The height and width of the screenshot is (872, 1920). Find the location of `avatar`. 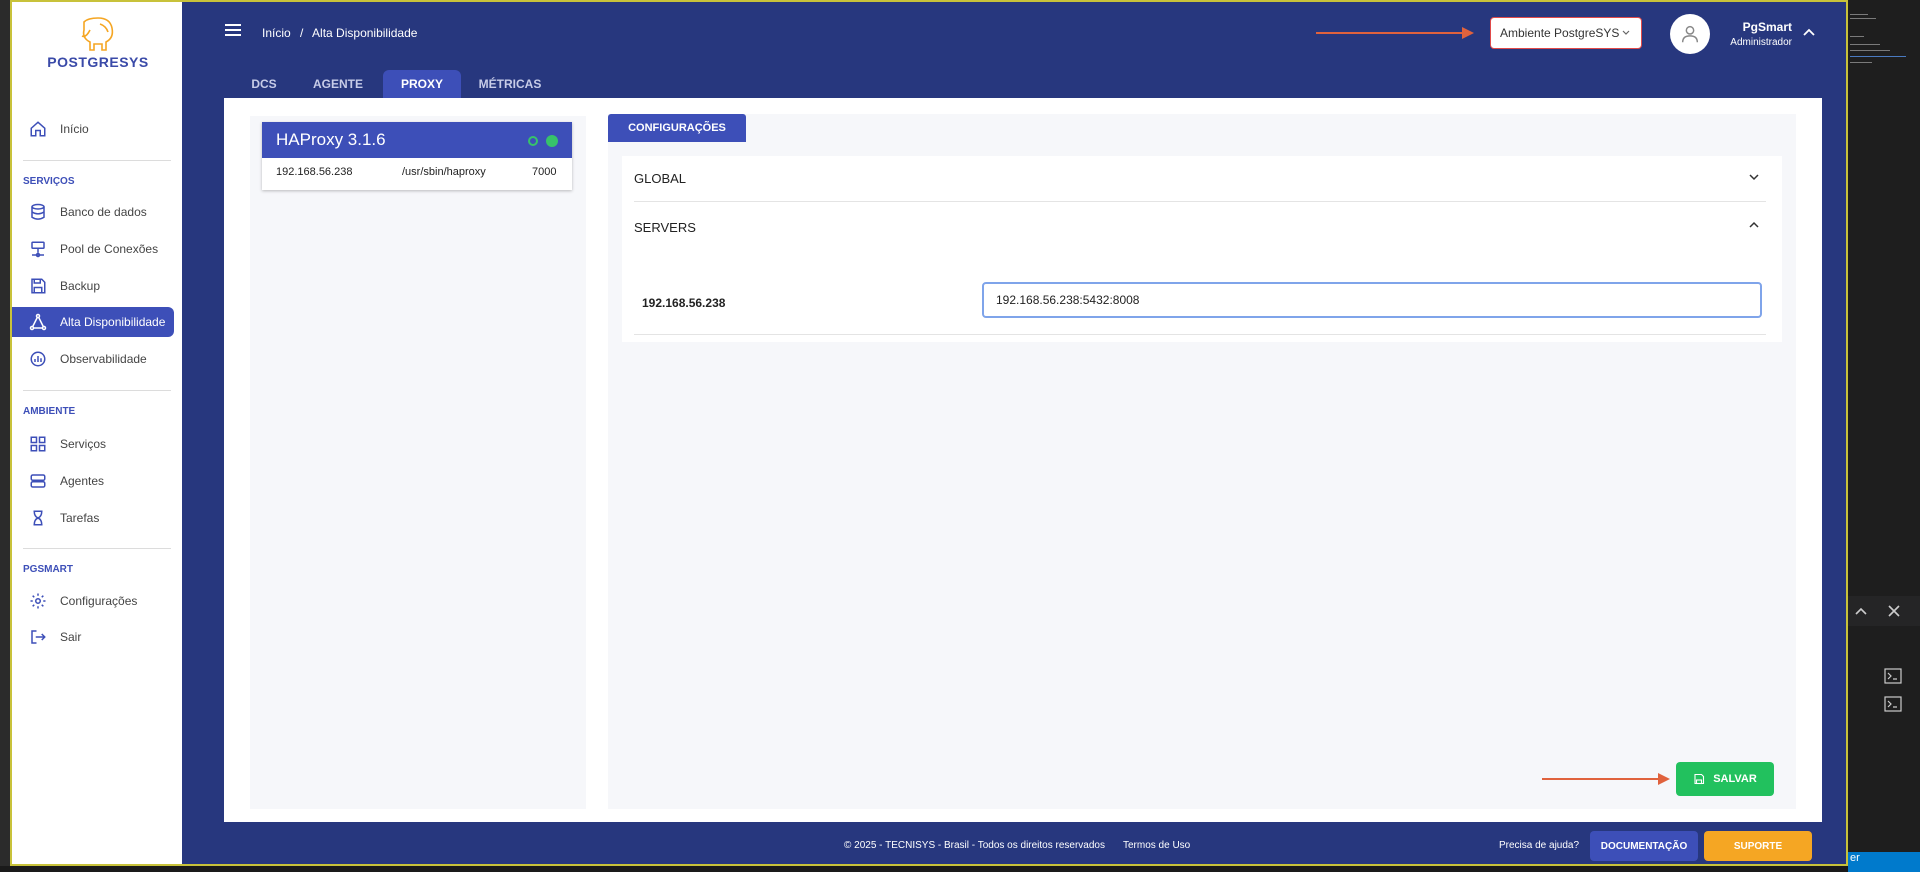

avatar is located at coordinates (1690, 34).